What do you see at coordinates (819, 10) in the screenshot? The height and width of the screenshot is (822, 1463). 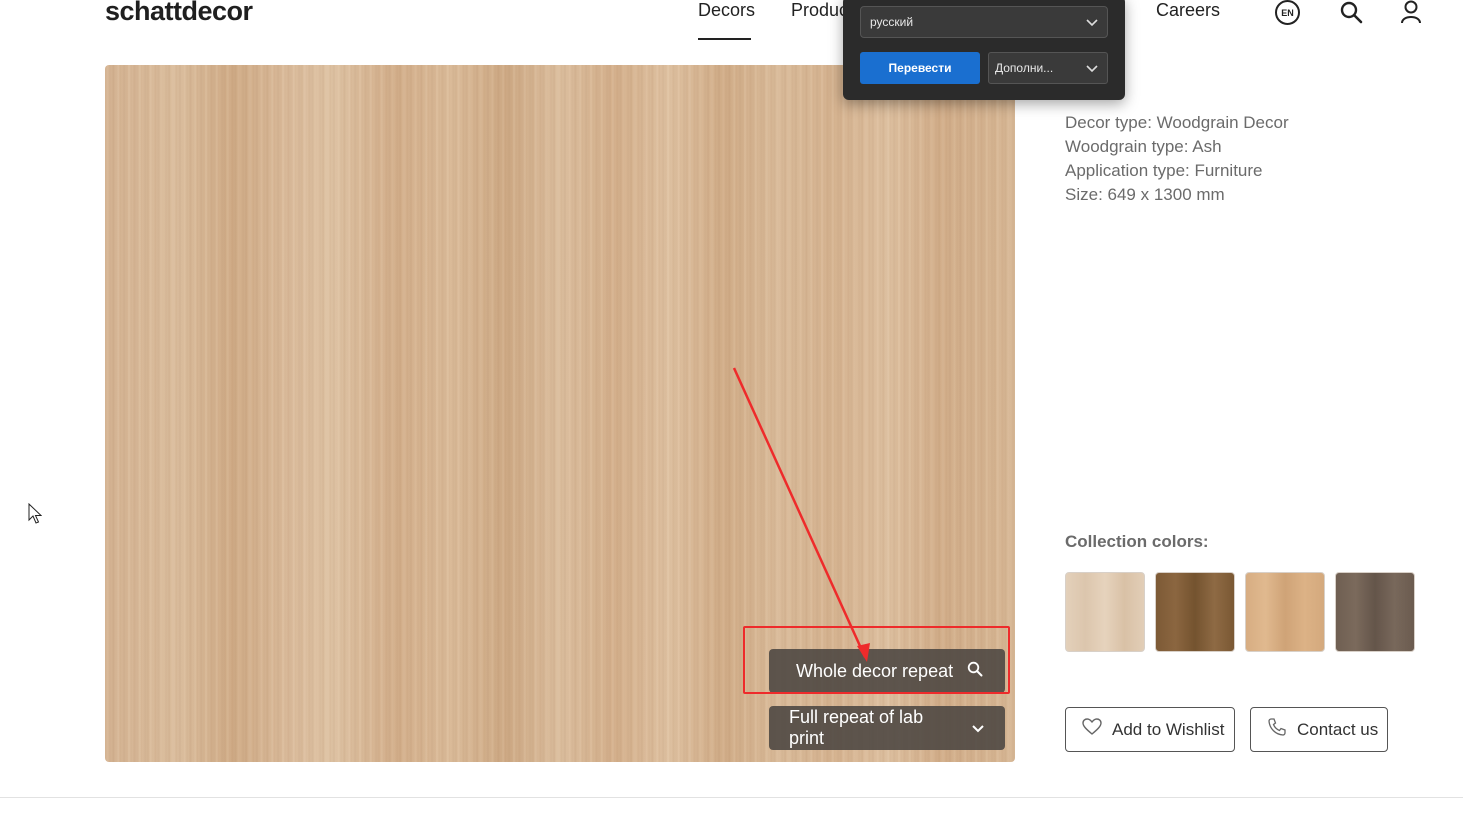 I see `nav-products: Produc` at bounding box center [819, 10].